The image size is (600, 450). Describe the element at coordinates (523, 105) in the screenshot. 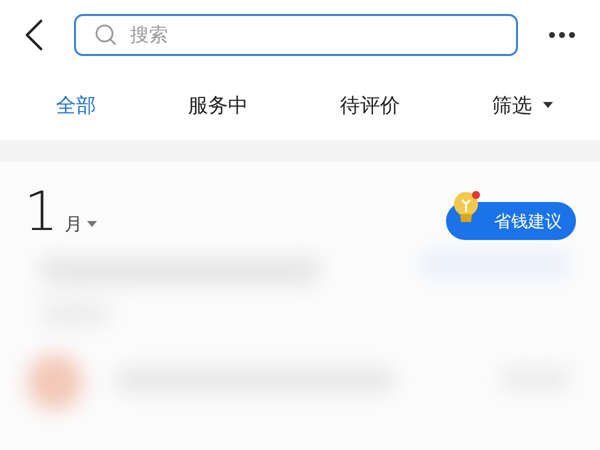

I see `filter-button: 筛选` at that location.